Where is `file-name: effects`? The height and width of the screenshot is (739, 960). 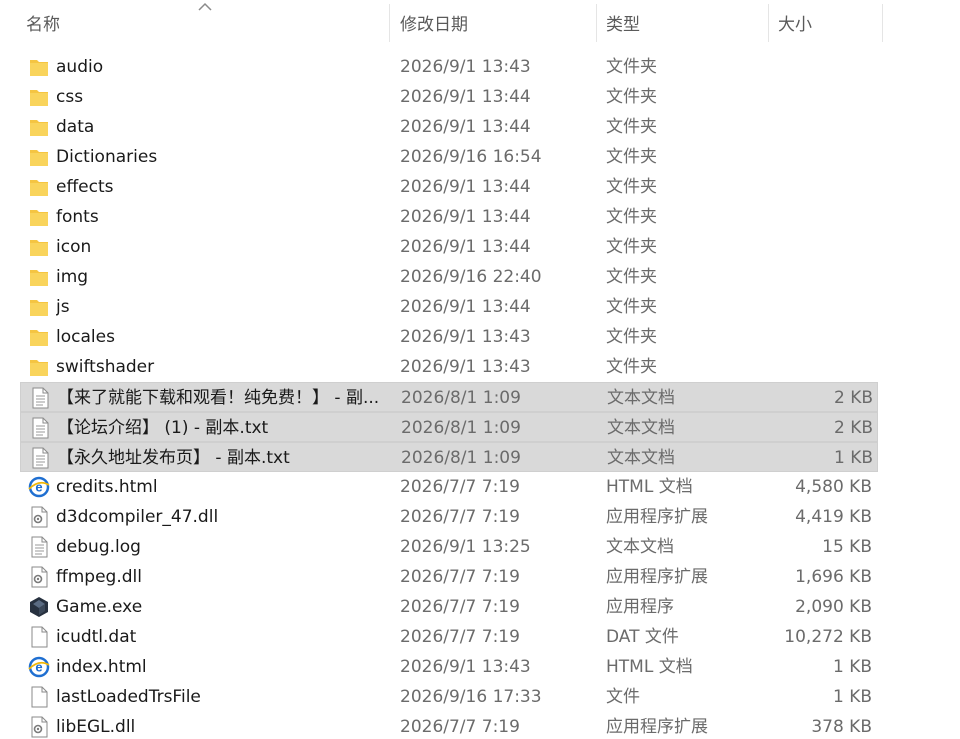
file-name: effects is located at coordinates (85, 187).